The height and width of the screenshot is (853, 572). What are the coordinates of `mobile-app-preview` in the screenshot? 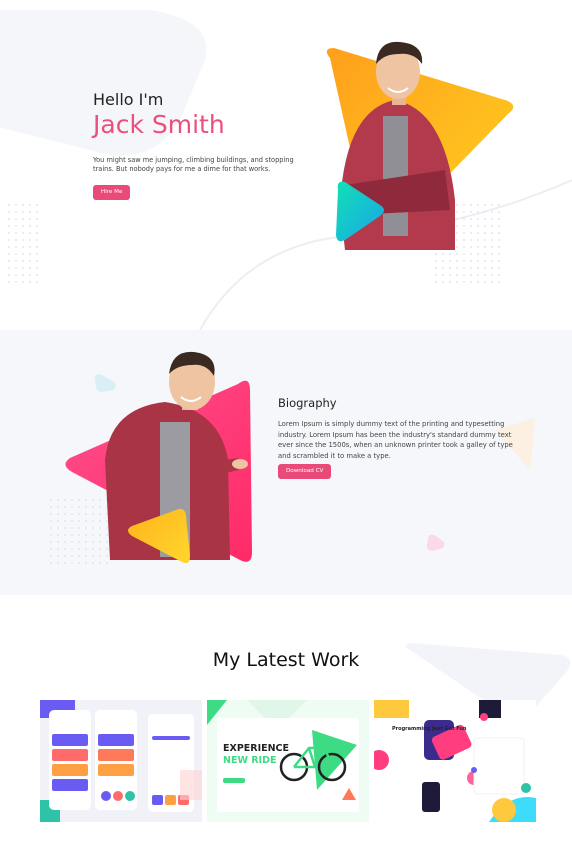 It's located at (121, 761).